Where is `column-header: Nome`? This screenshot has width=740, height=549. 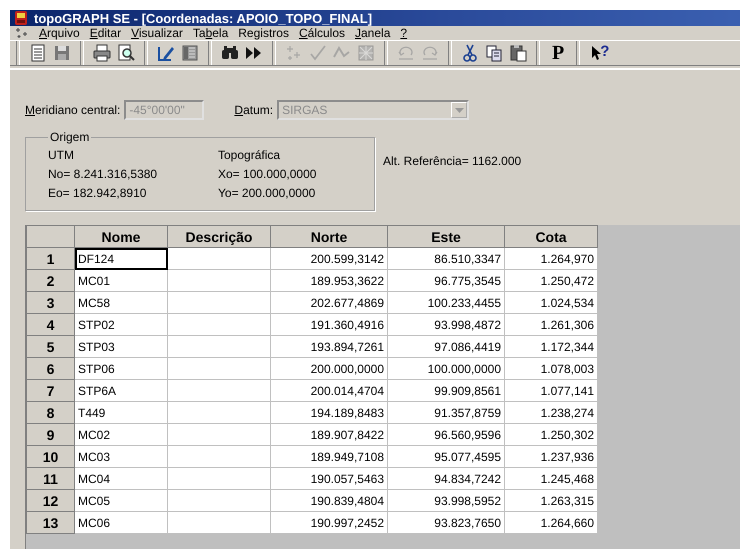 column-header: Nome is located at coordinates (121, 237).